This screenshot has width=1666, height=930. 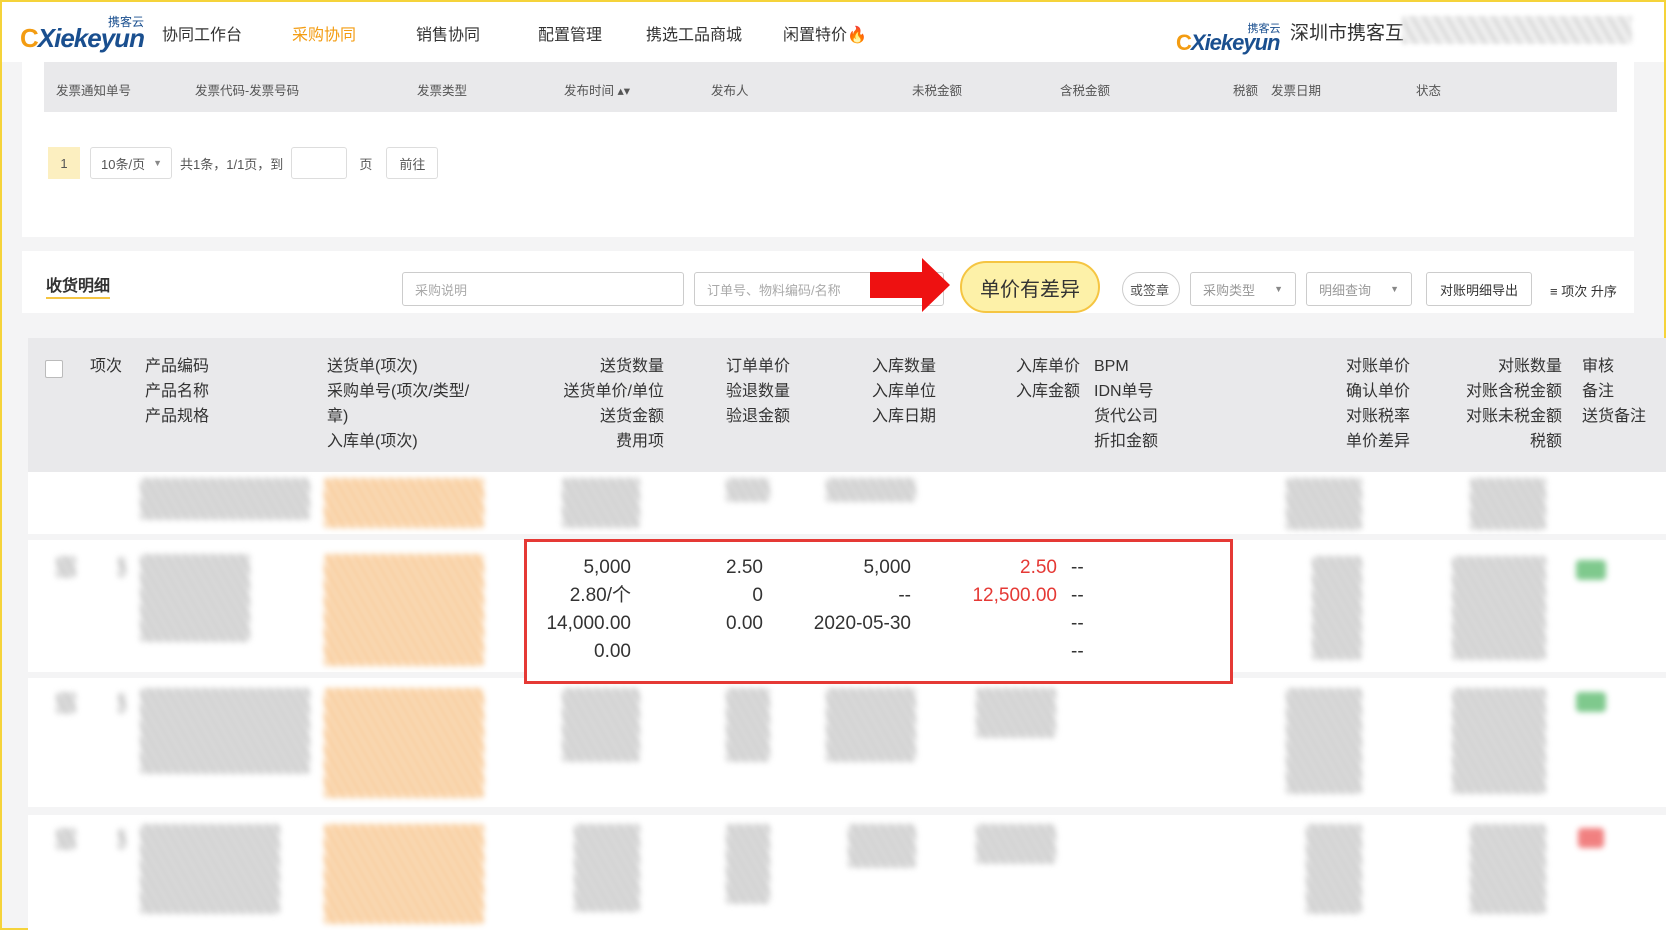 I want to click on purchase-type-select: 采购类型 ▼, so click(x=1243, y=289).